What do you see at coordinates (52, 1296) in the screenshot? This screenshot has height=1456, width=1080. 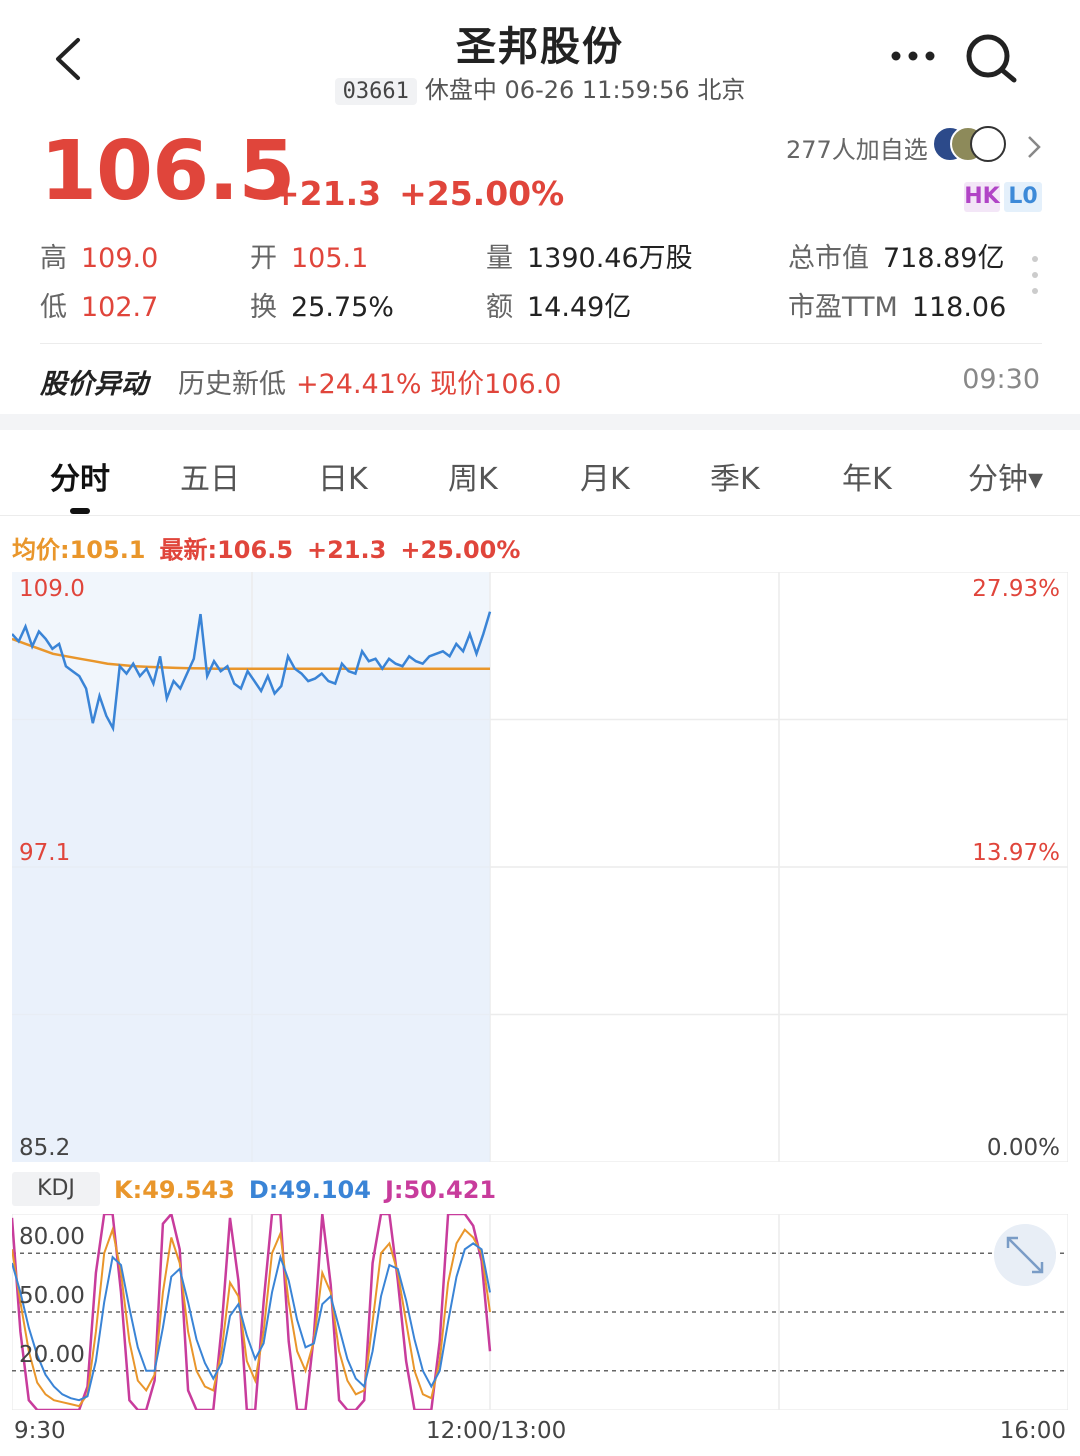 I see `kdj-label-50: 50.00` at bounding box center [52, 1296].